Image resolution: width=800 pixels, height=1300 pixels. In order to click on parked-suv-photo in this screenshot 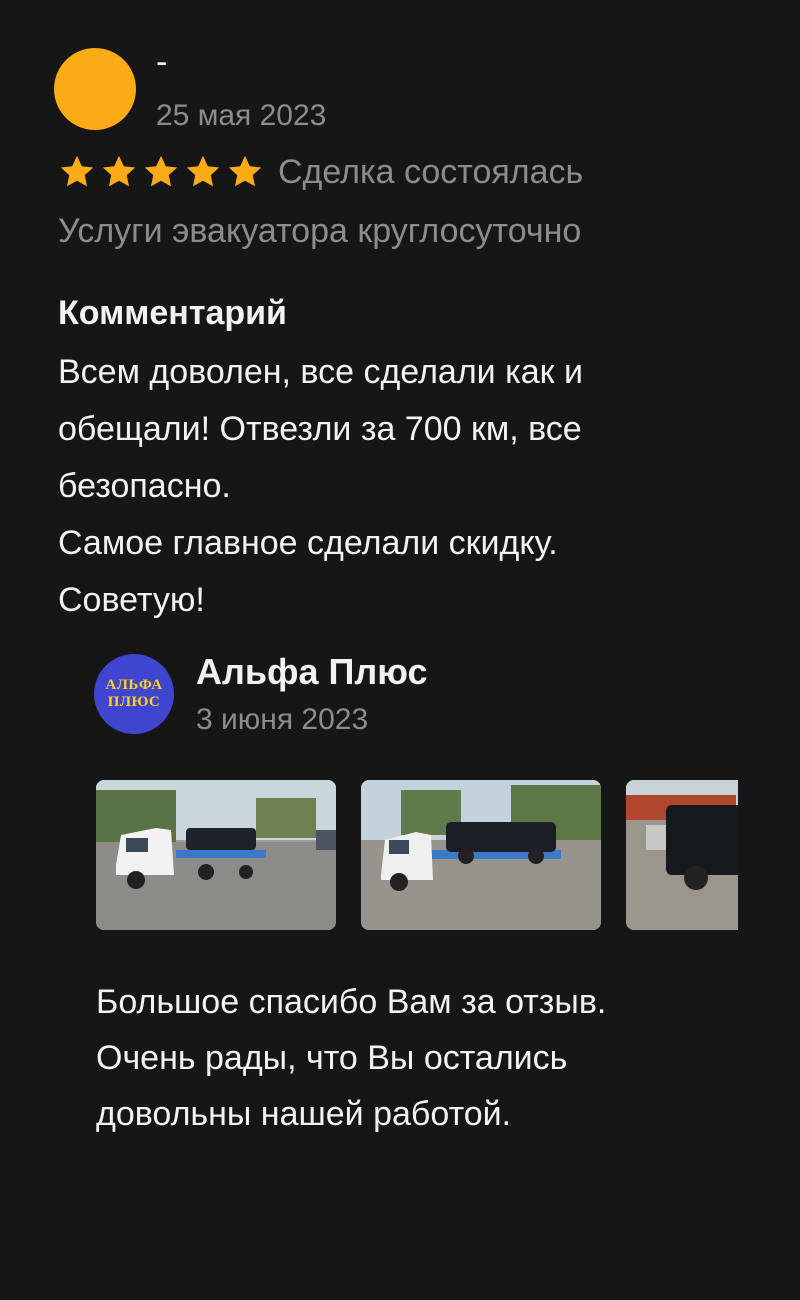, I will do `click(682, 855)`.